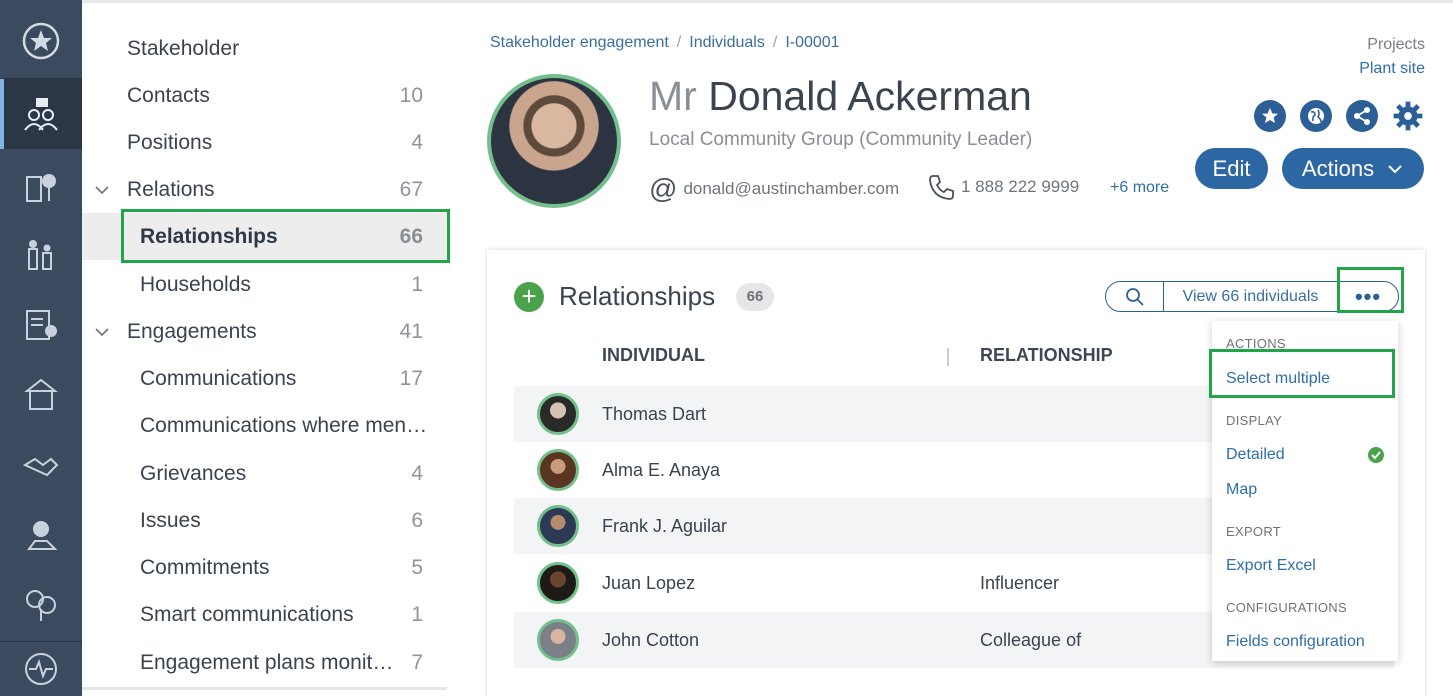 The image size is (1453, 696). I want to click on nav-item-relationships: Relationships 66, so click(264, 236).